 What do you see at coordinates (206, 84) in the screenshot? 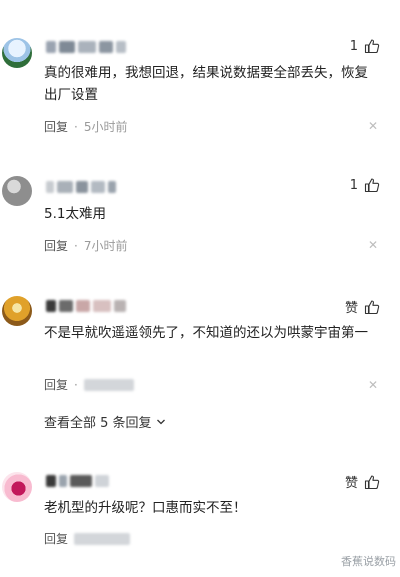
I see `comment-text: 真的很难用，我想回退，结果说数据要全部丢失，恢复出厂设置` at bounding box center [206, 84].